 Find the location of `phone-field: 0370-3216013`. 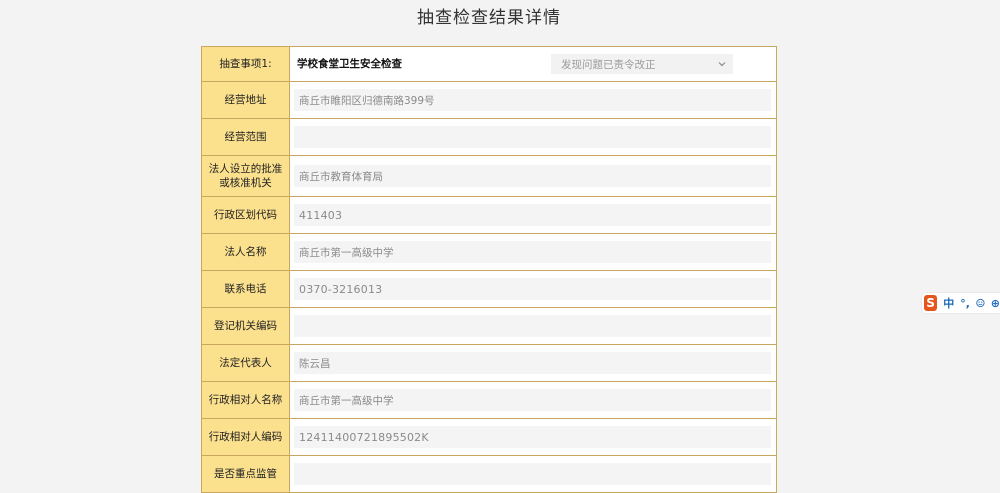

phone-field: 0370-3216013 is located at coordinates (532, 289).